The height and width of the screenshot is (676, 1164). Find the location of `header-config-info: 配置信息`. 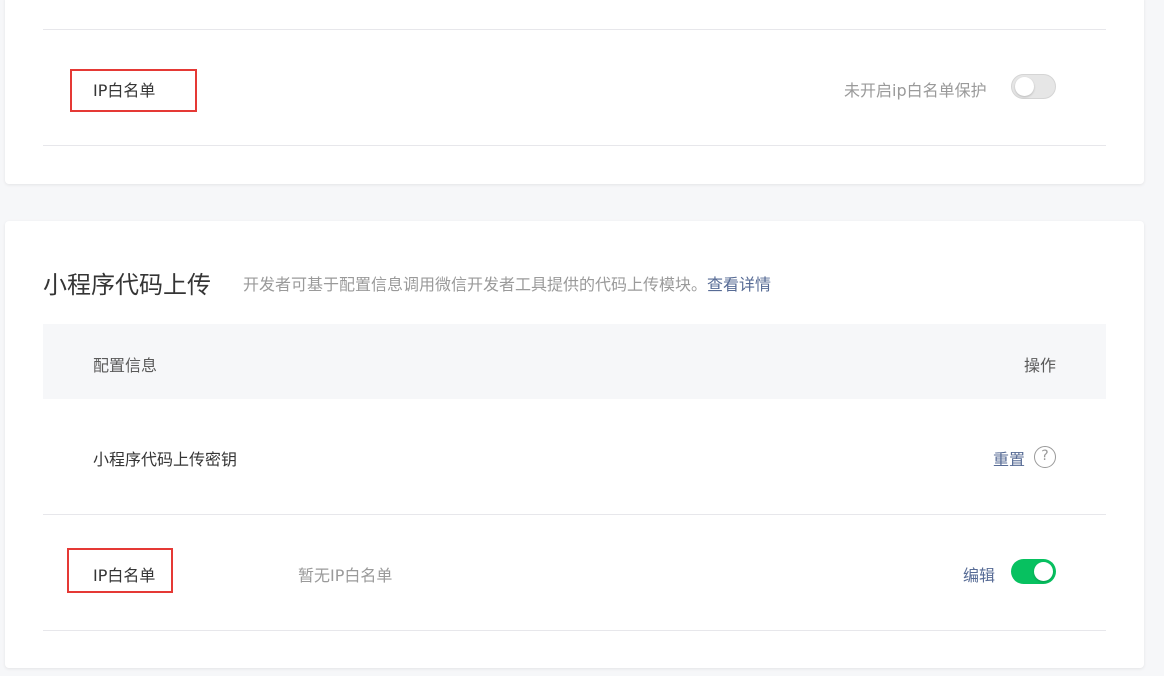

header-config-info: 配置信息 is located at coordinates (125, 365).